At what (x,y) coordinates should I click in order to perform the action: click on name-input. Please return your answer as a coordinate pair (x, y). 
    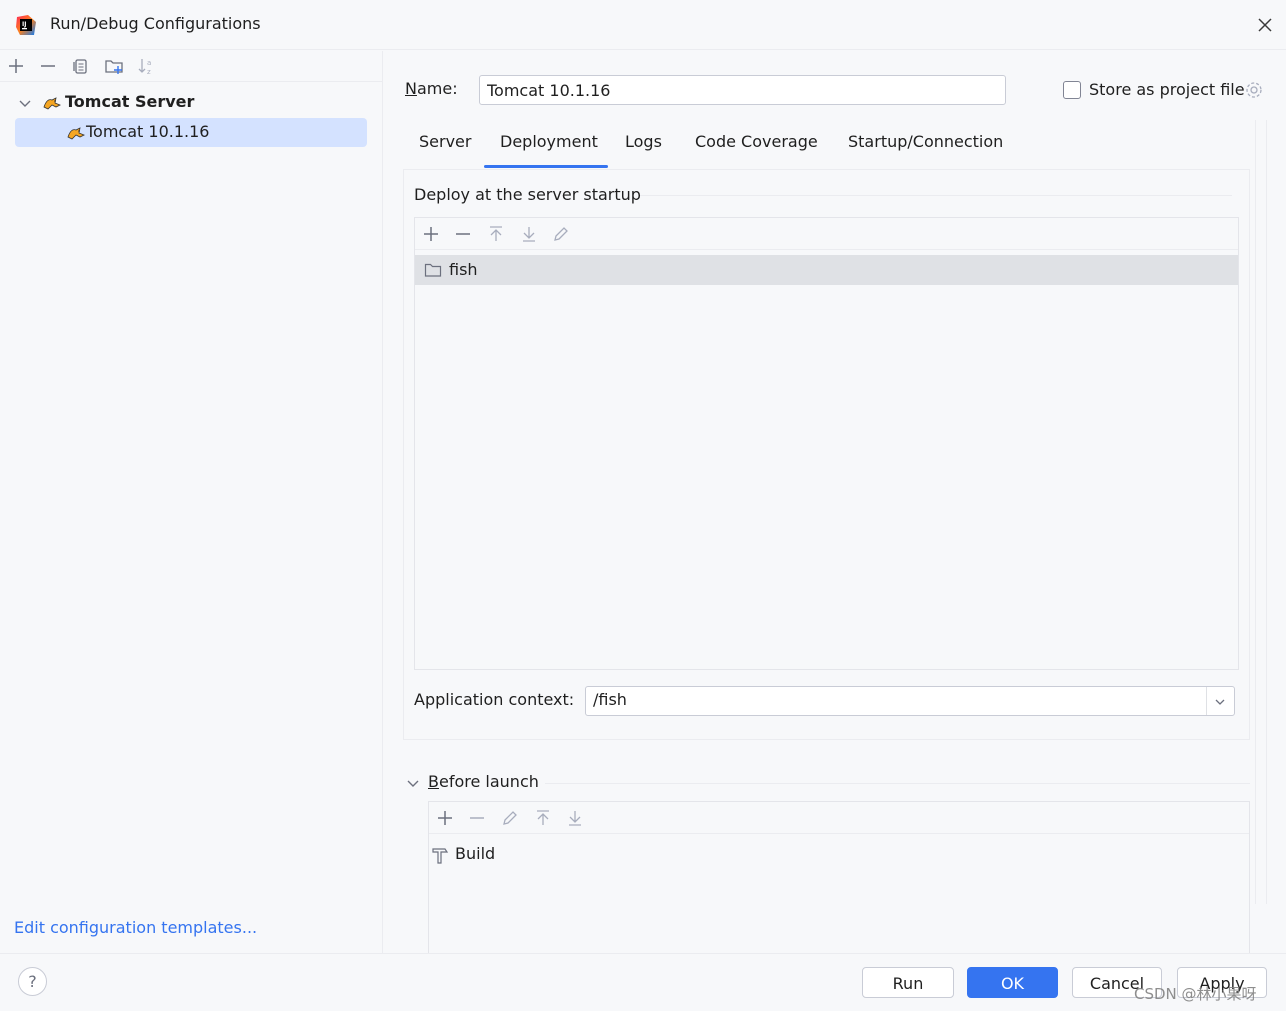
    Looking at the image, I should click on (742, 90).